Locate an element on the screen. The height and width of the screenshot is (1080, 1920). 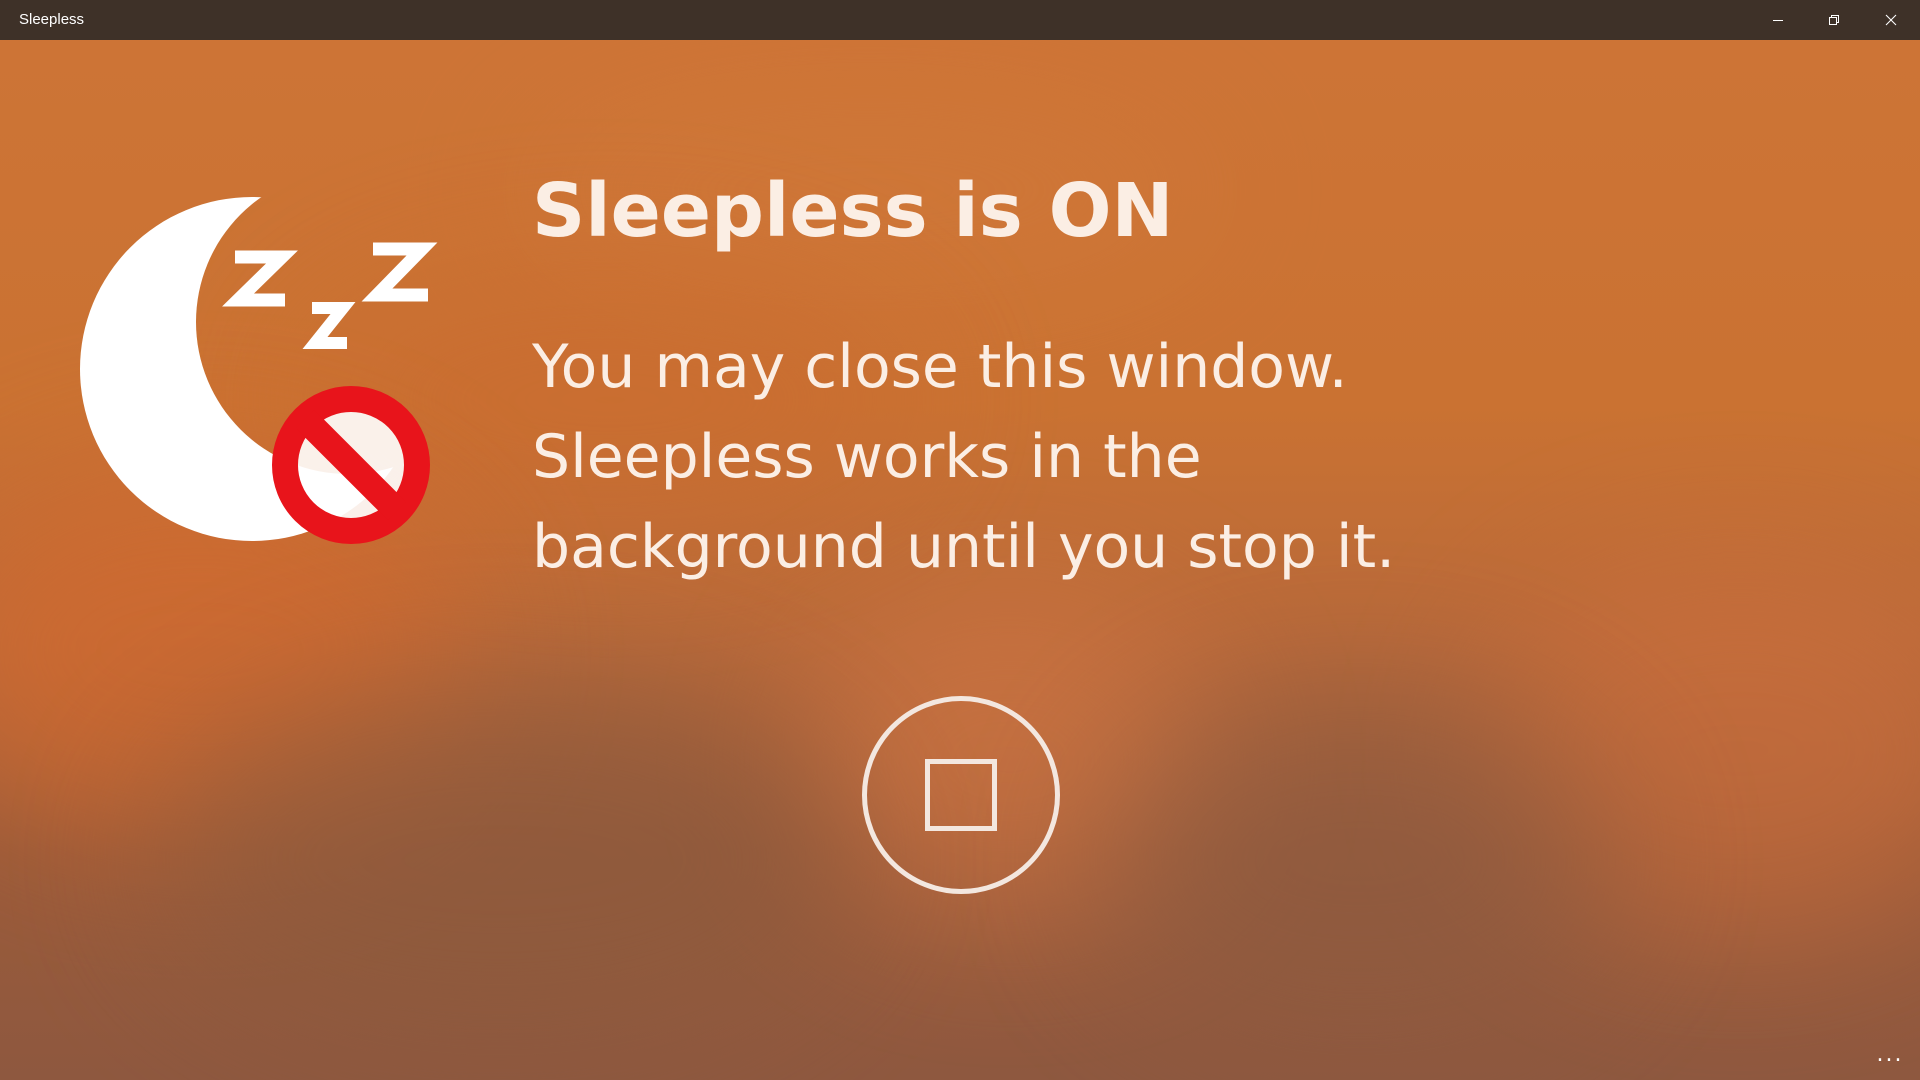
window-title: Sleepless is located at coordinates (52, 19).